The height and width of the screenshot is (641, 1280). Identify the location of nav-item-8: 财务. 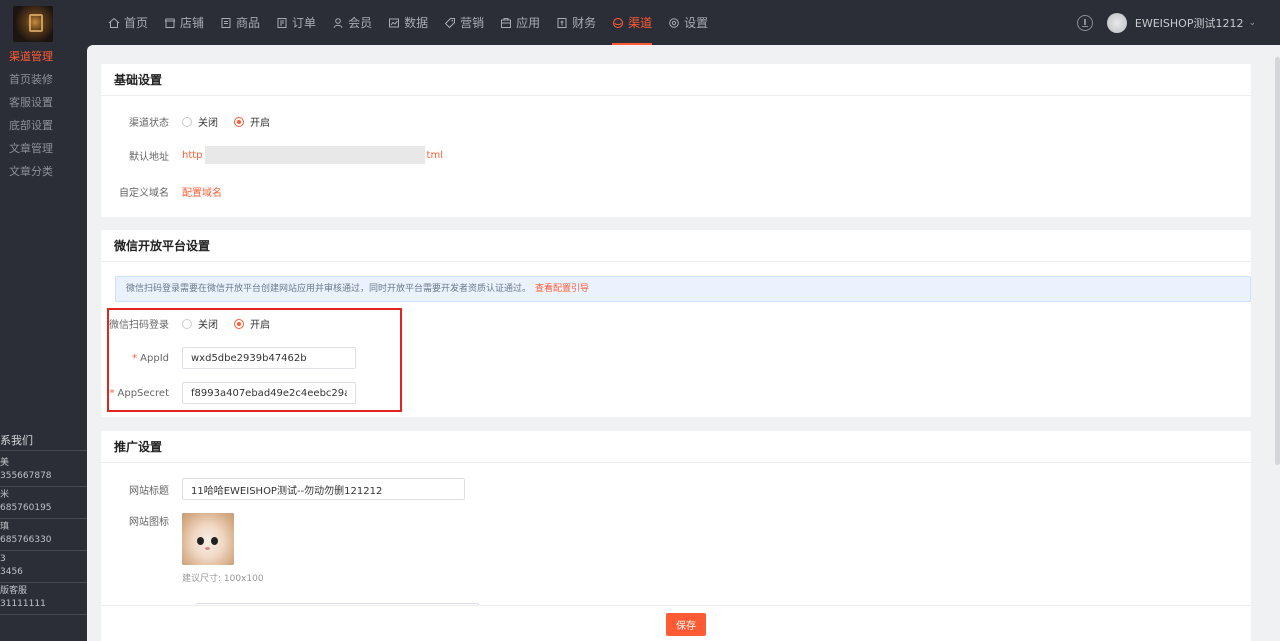
(576, 22).